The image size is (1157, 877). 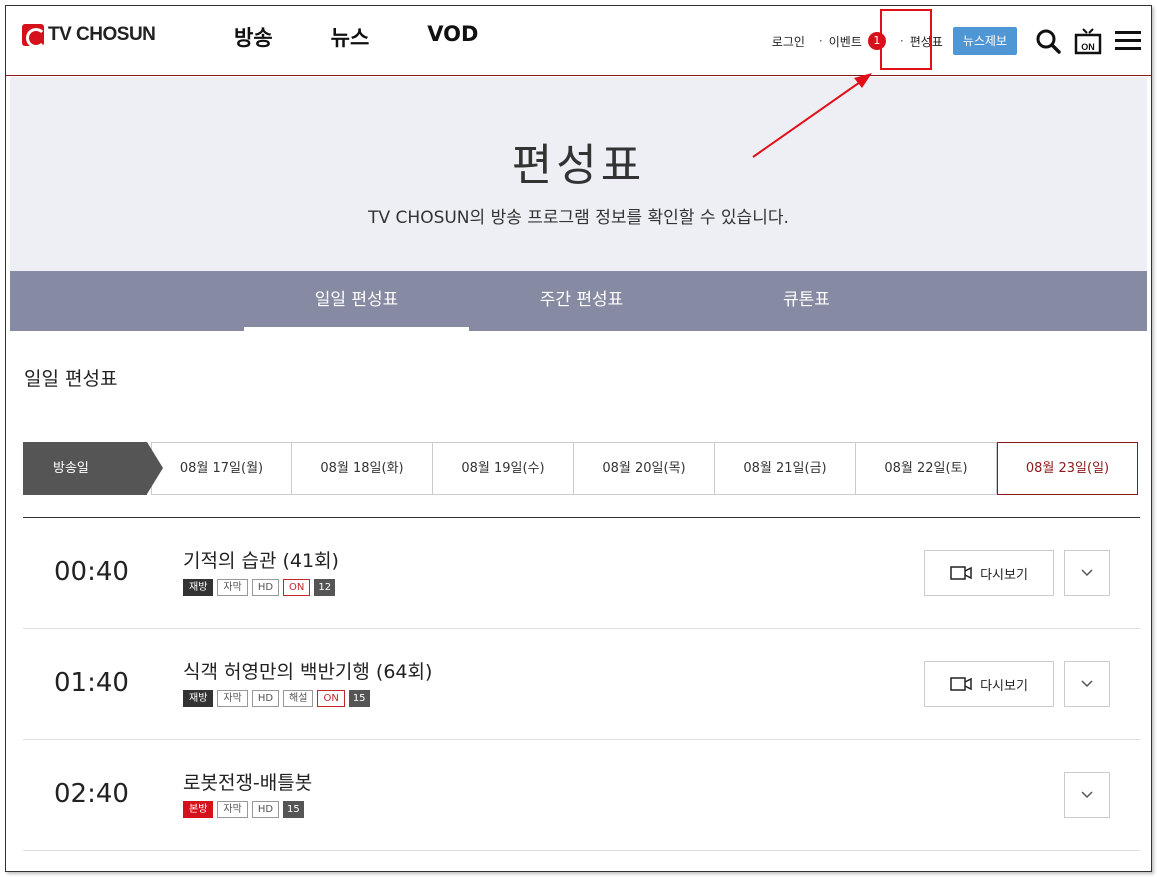 I want to click on on-icon-text: ON, so click(x=1088, y=47).